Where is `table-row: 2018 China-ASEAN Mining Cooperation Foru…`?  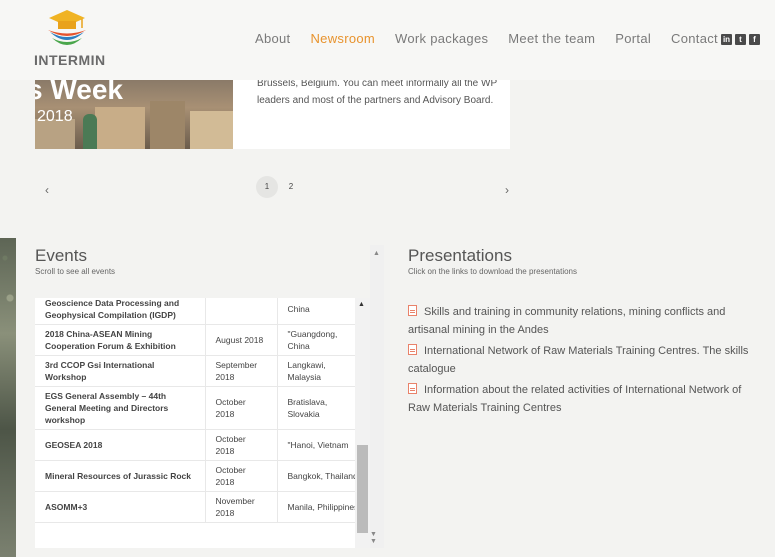
table-row: 2018 China-ASEAN Mining Cooperation Foru… is located at coordinates (202, 340).